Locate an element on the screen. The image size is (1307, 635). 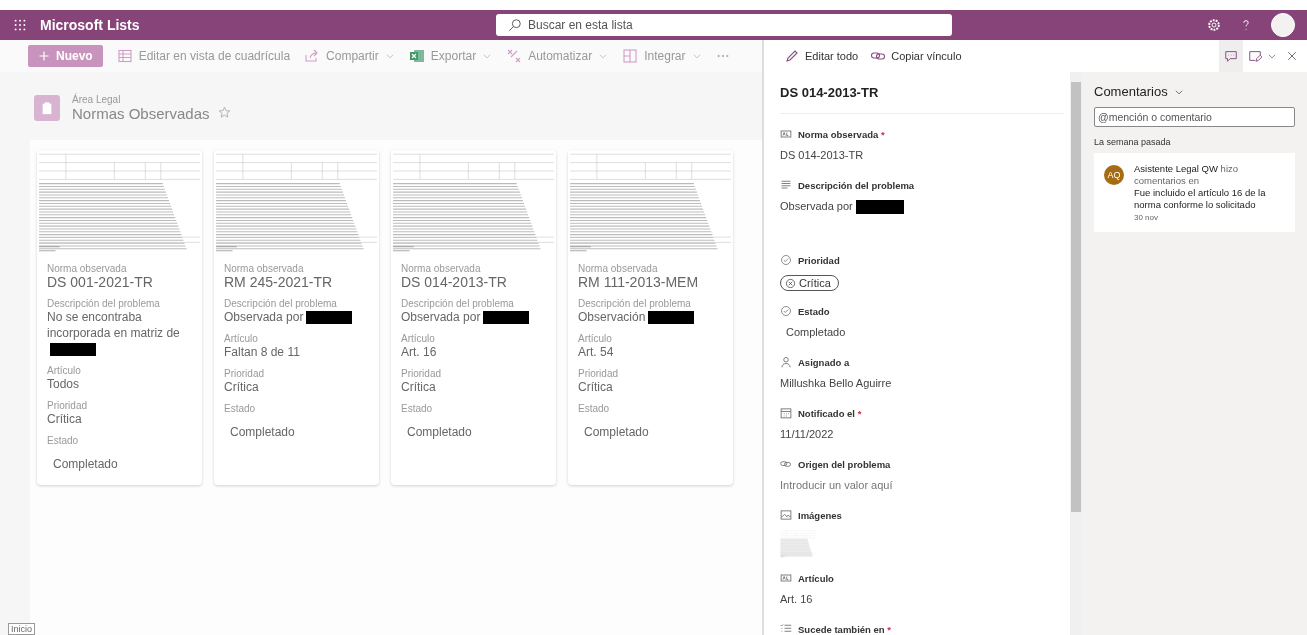
search-icon is located at coordinates (515, 25).